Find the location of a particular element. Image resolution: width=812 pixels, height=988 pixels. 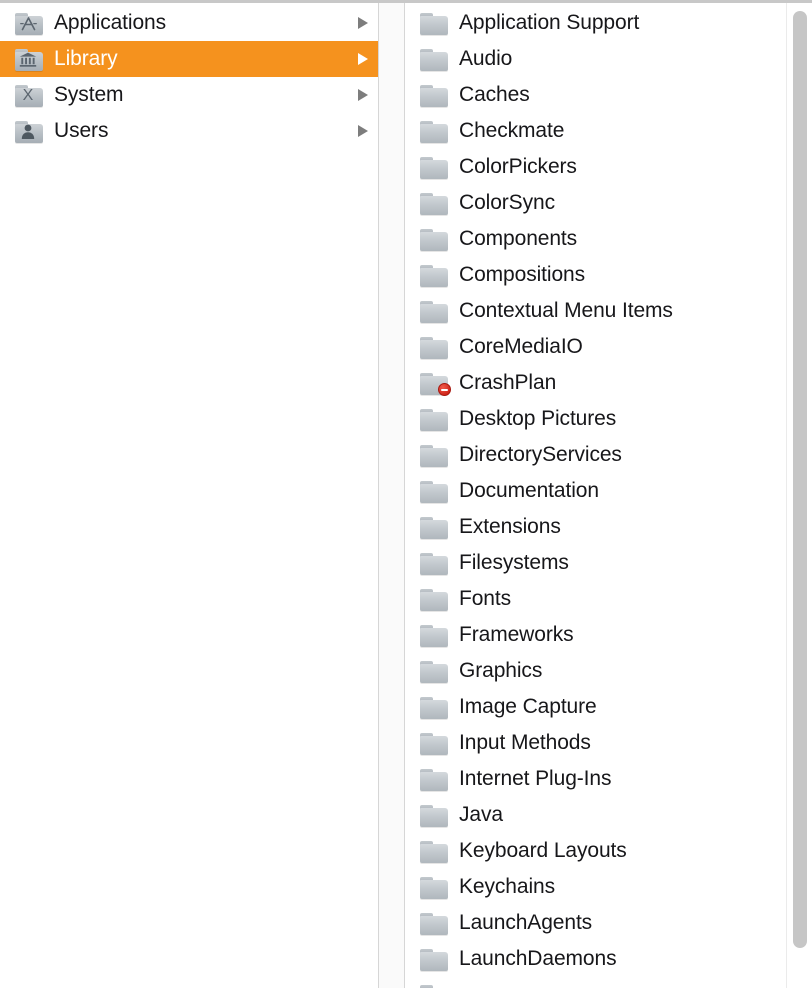

column-item-label: Audio is located at coordinates (486, 58).